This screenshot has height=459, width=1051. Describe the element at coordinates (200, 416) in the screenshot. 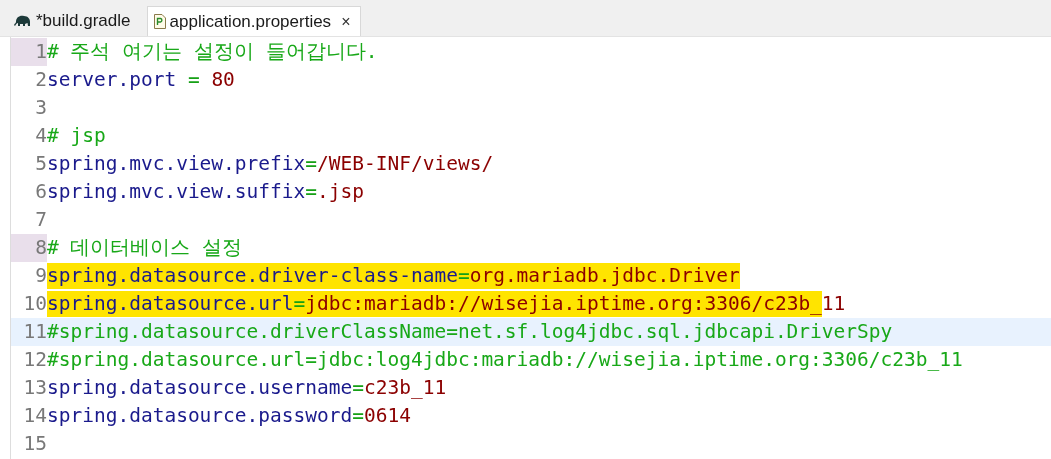

I see `code-text: spring.datasource.password` at that location.